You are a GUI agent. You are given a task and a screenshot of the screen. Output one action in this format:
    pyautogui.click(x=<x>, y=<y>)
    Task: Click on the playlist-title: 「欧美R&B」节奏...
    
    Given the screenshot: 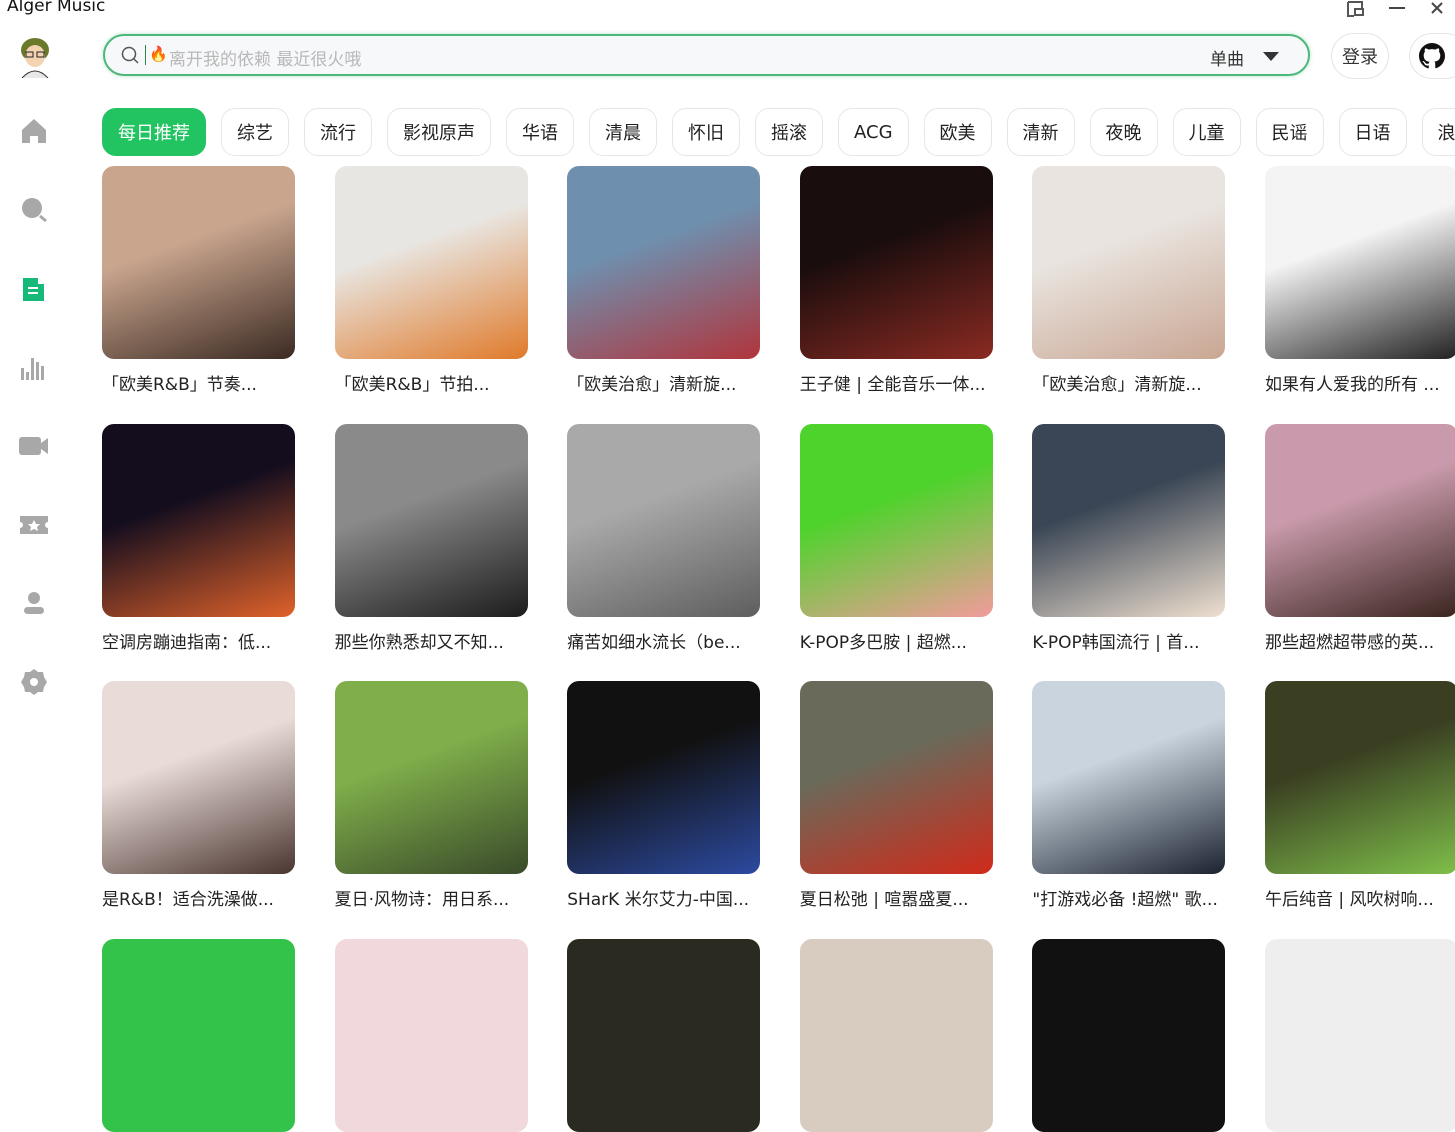 What is the action you would take?
    pyautogui.click(x=202, y=382)
    